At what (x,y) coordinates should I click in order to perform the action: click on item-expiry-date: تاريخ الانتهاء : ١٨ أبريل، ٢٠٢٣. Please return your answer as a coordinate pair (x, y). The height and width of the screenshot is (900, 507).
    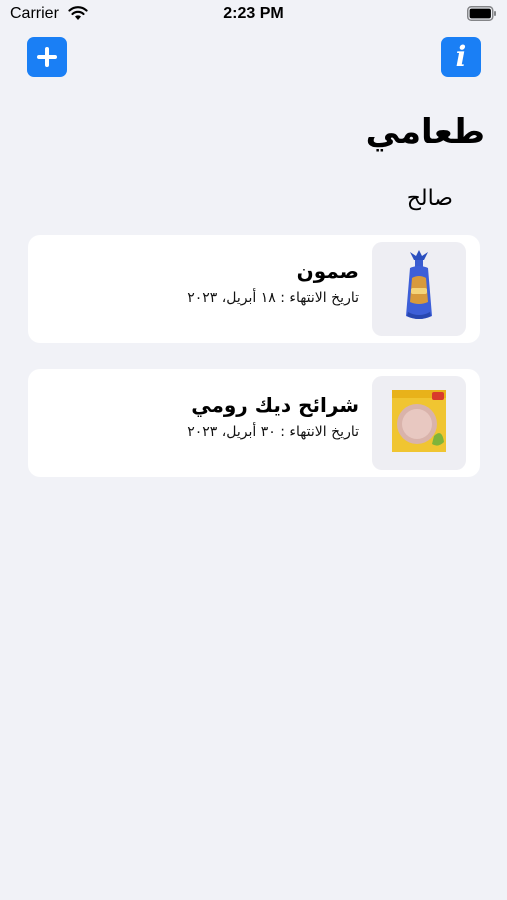
    Looking at the image, I should click on (273, 298).